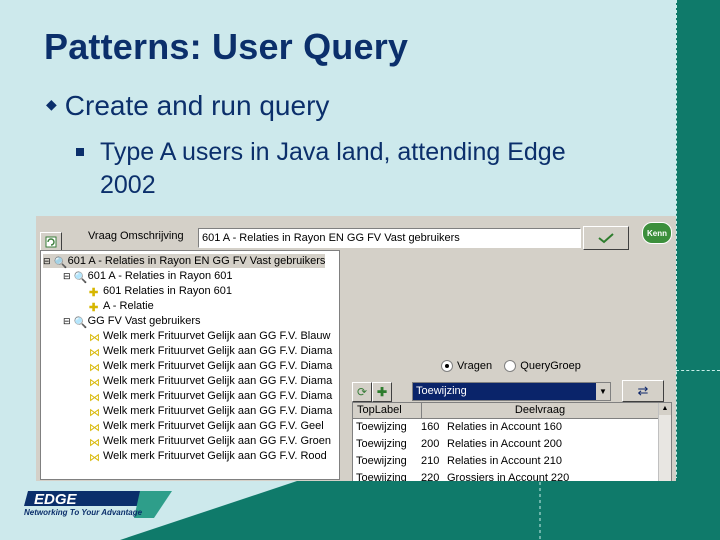 The width and height of the screenshot is (720, 540). Describe the element at coordinates (197, 105) in the screenshot. I see `bullet-1-text: Create and run query` at that location.